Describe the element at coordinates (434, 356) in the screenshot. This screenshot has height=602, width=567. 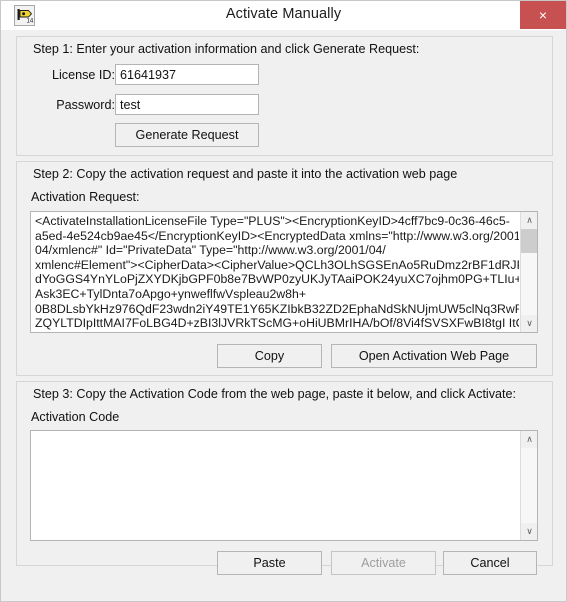
I see `open-activation-web-page-button: Open Activation Web Page` at that location.